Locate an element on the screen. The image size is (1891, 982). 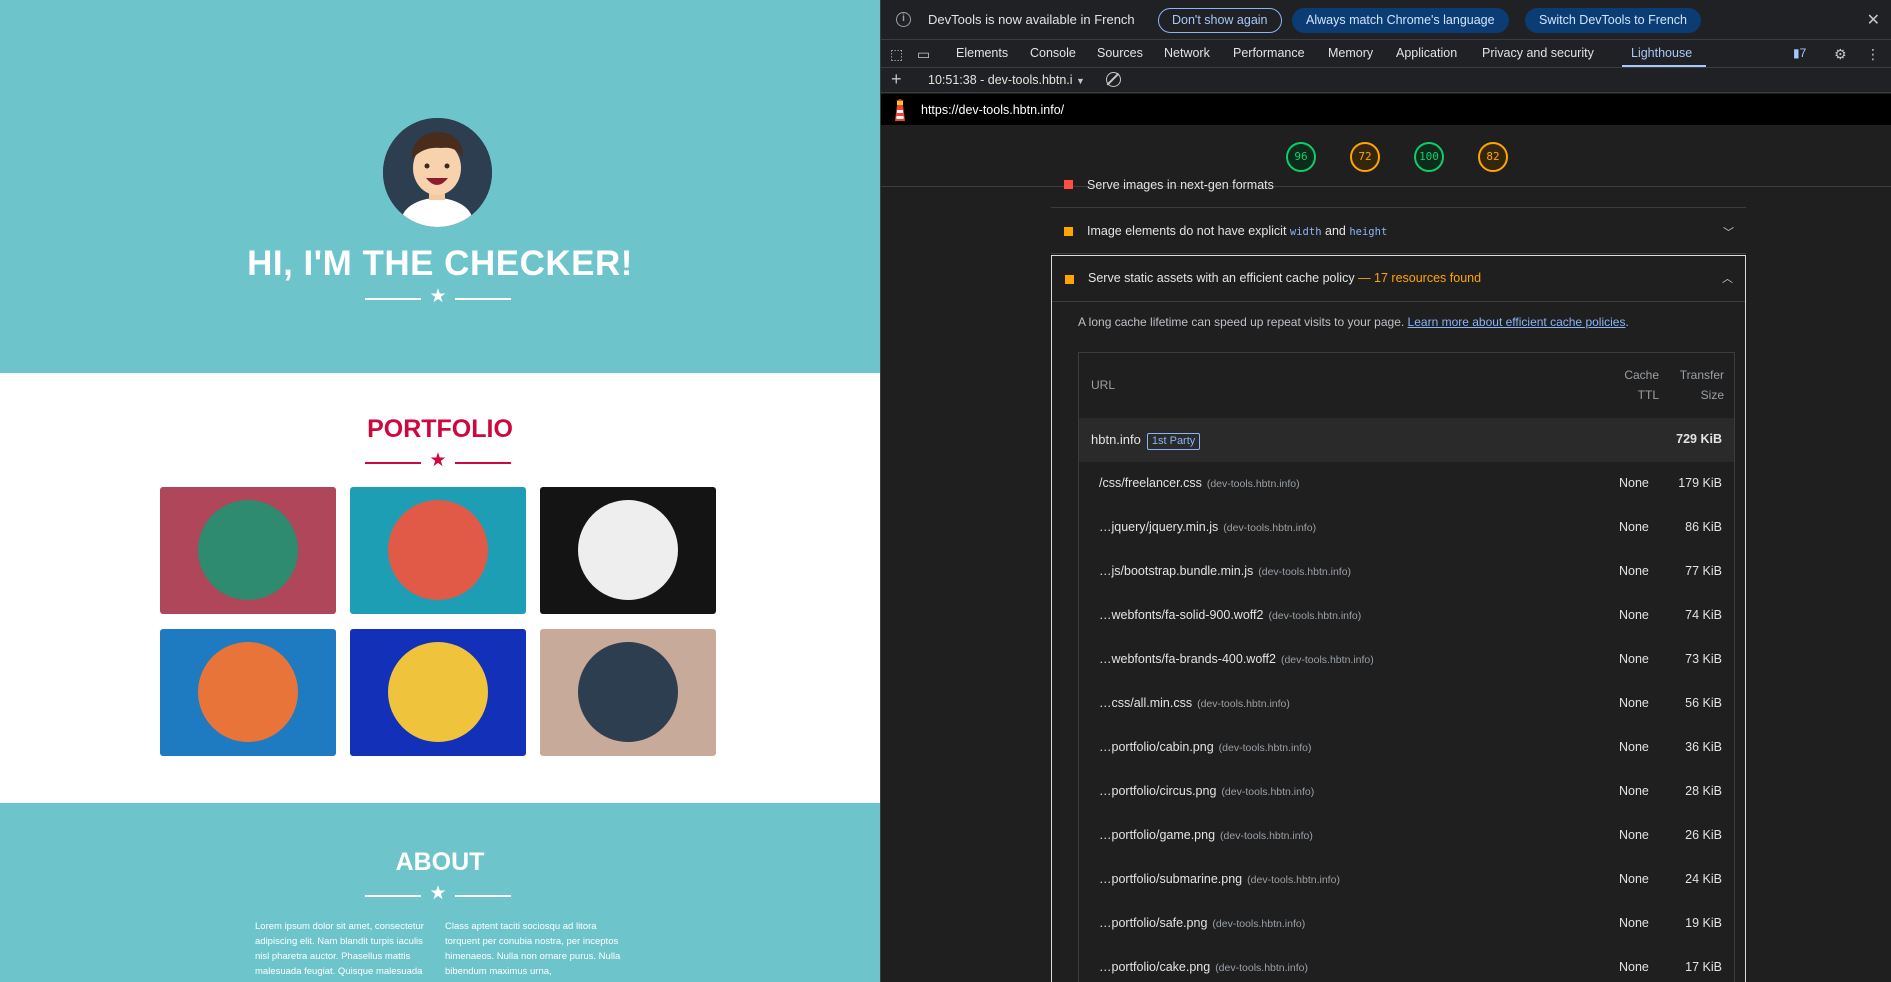
portfolio-title: PORTFOLIO is located at coordinates (440, 429).